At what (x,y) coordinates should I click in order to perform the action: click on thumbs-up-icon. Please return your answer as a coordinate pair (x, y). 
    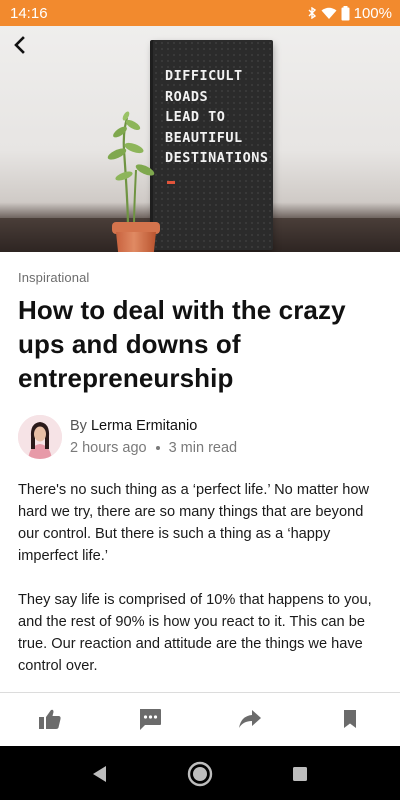
    Looking at the image, I should click on (50, 719).